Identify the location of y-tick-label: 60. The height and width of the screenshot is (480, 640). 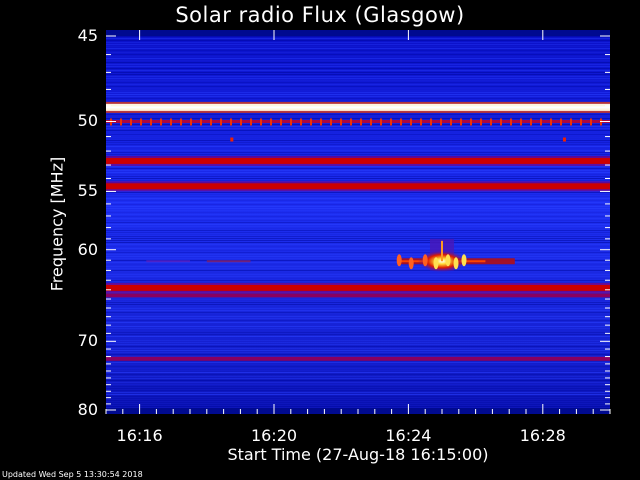
(87, 249).